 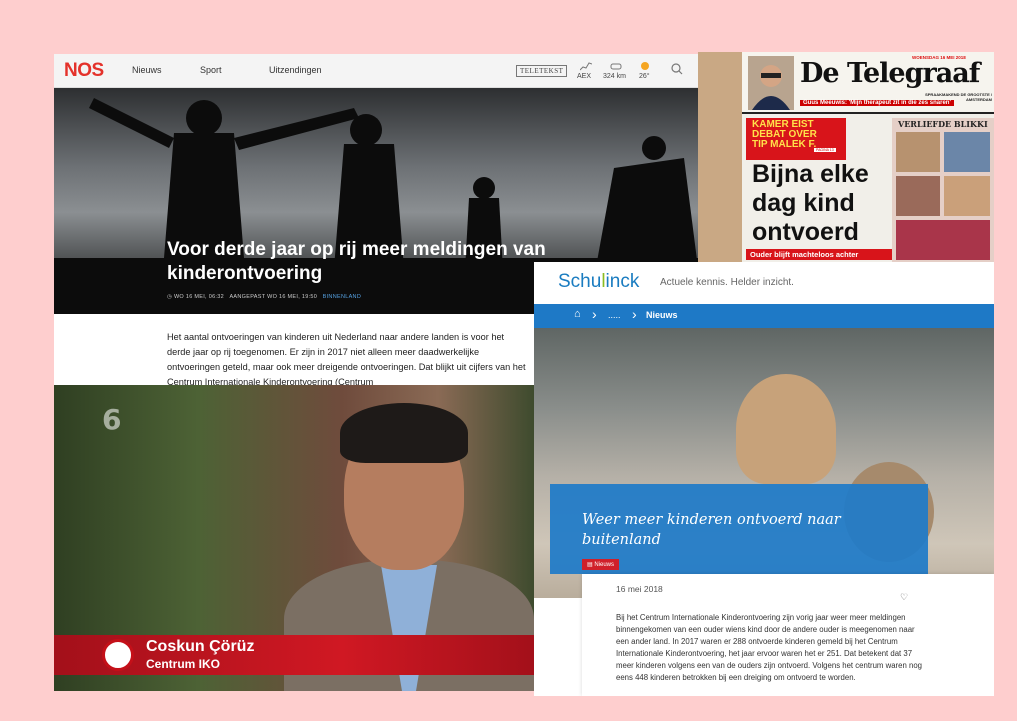 What do you see at coordinates (118, 655) in the screenshot?
I see `rtl-news-logo` at bounding box center [118, 655].